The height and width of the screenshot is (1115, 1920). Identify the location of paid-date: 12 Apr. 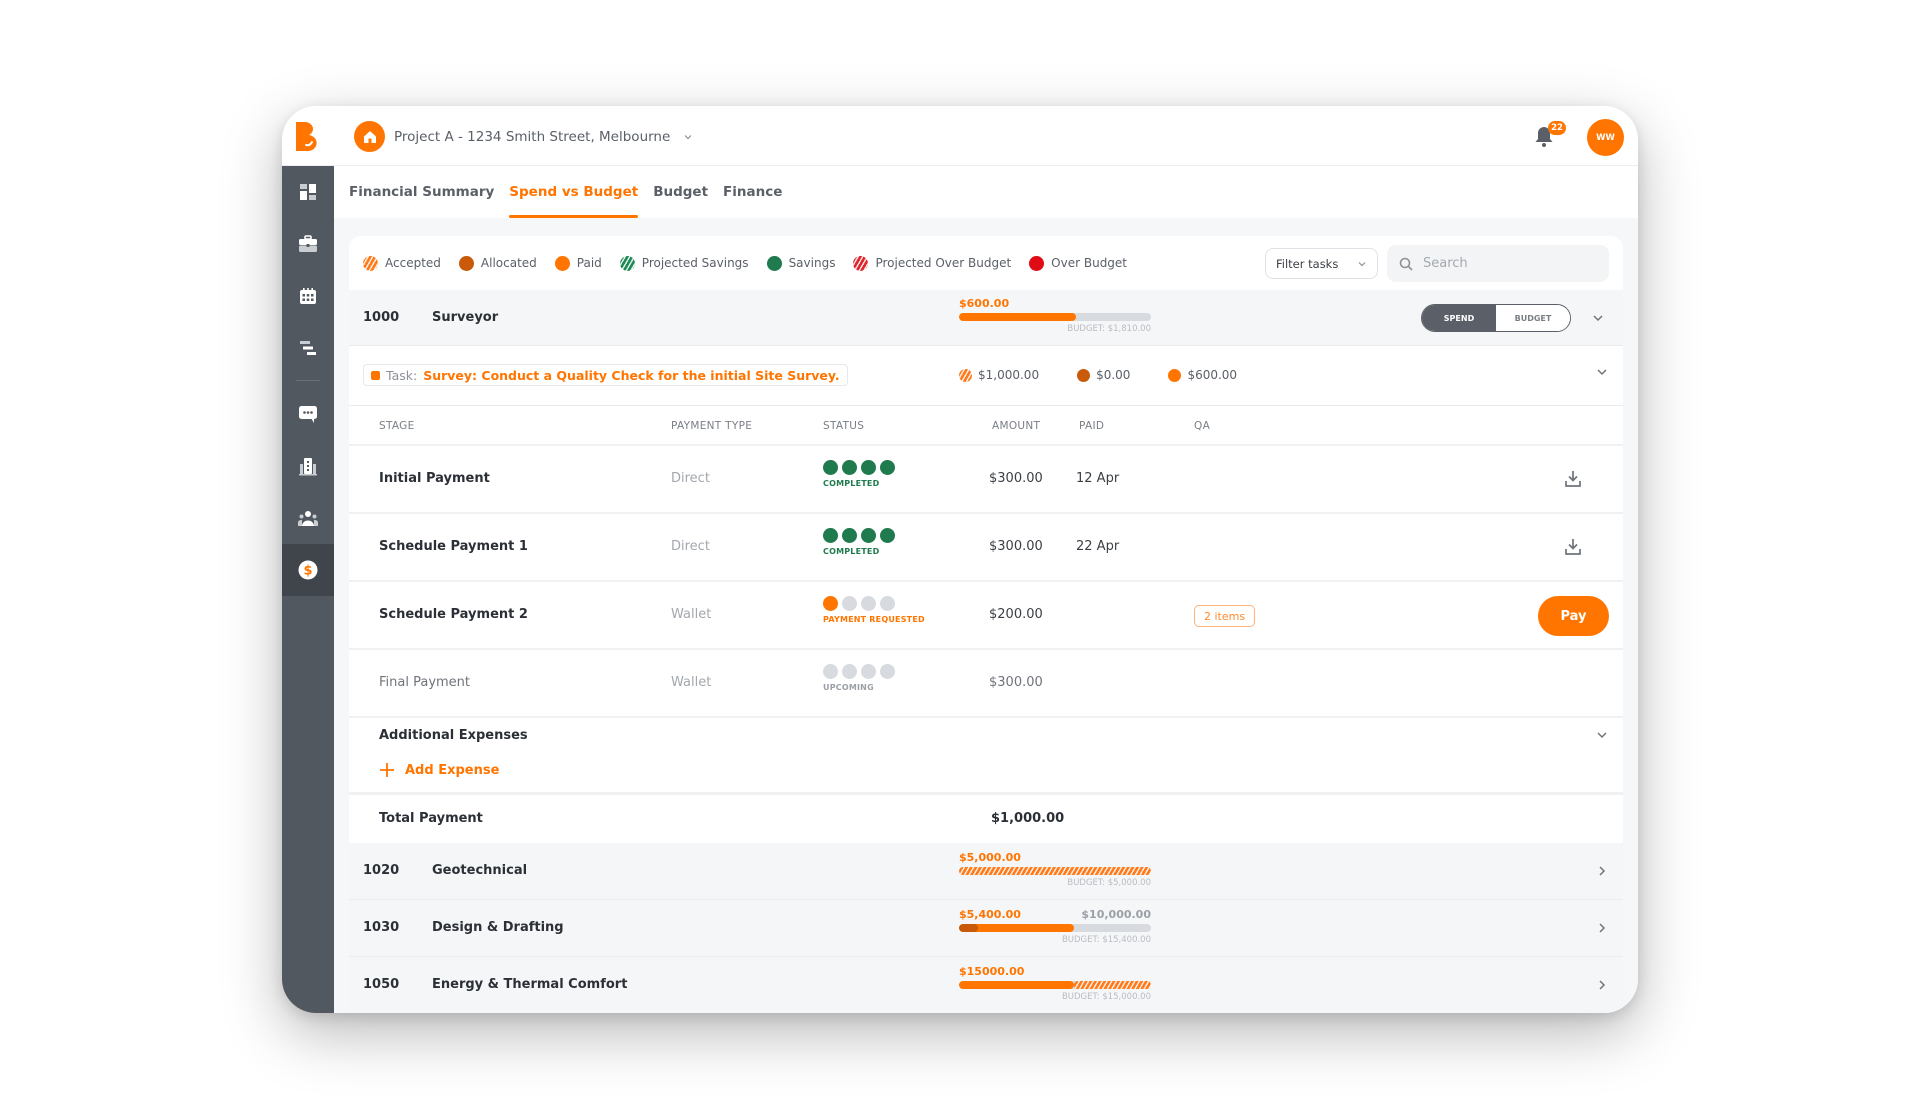
(1098, 478).